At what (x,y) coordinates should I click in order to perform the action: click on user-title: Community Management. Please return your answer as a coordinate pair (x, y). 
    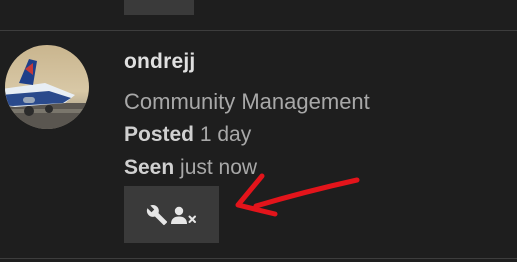
    Looking at the image, I should click on (247, 101).